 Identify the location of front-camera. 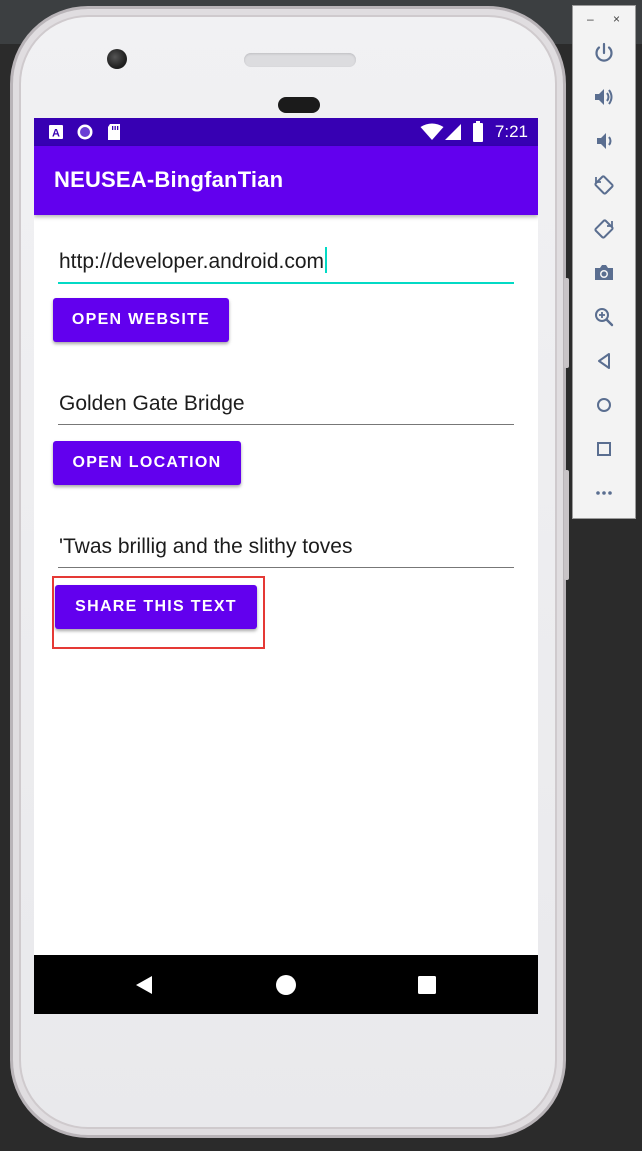
(117, 59).